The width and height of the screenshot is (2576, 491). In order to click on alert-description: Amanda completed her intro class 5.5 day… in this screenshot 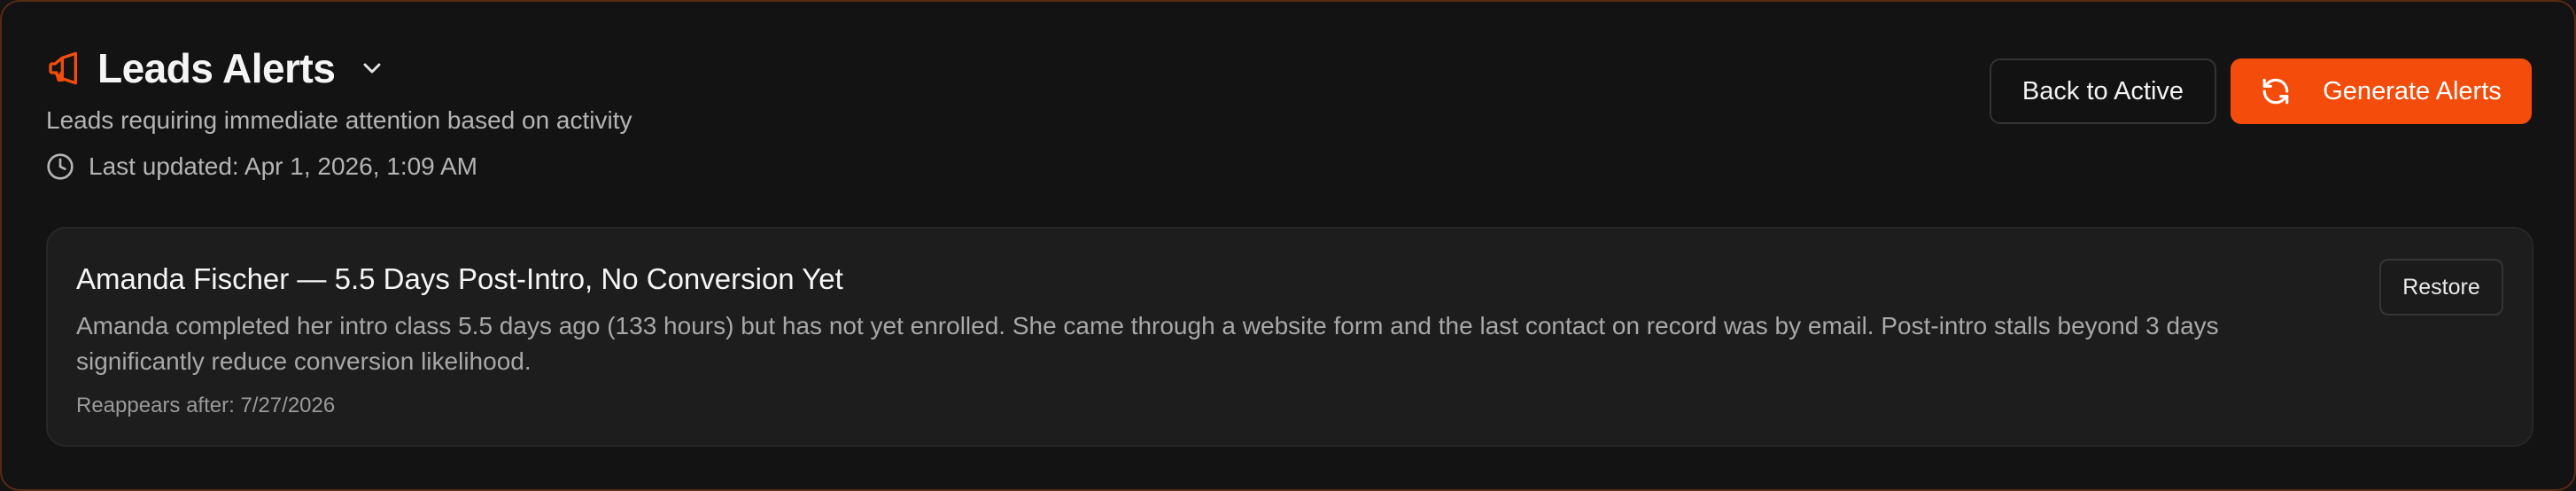, I will do `click(1147, 343)`.